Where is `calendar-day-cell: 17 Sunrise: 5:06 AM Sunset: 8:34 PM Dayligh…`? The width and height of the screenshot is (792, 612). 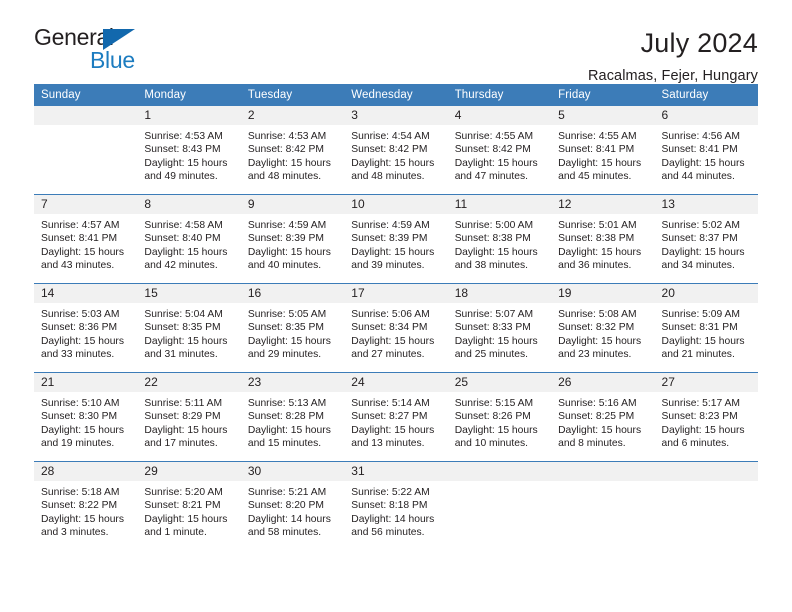 calendar-day-cell: 17 Sunrise: 5:06 AM Sunset: 8:34 PM Dayligh… is located at coordinates (396, 328).